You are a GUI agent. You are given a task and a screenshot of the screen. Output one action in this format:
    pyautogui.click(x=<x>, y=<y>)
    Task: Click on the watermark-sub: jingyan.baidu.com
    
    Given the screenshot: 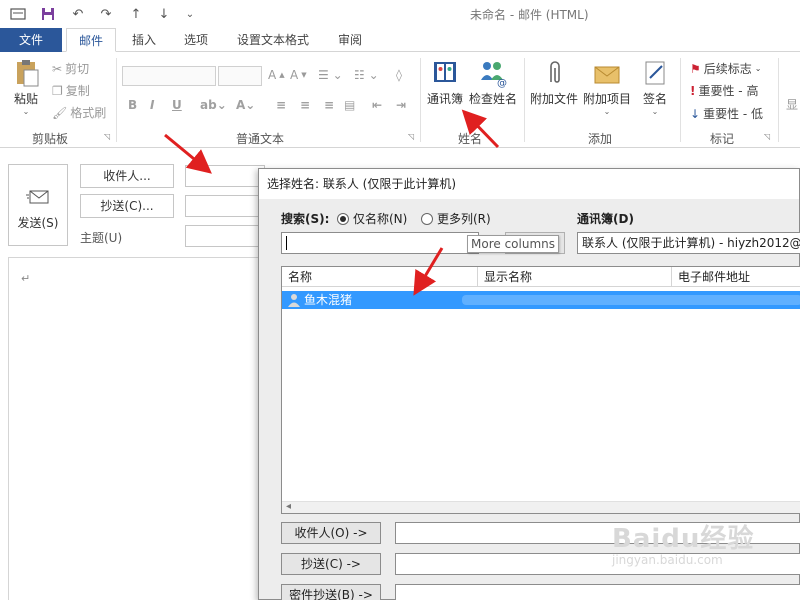 What is the action you would take?
    pyautogui.click(x=667, y=560)
    